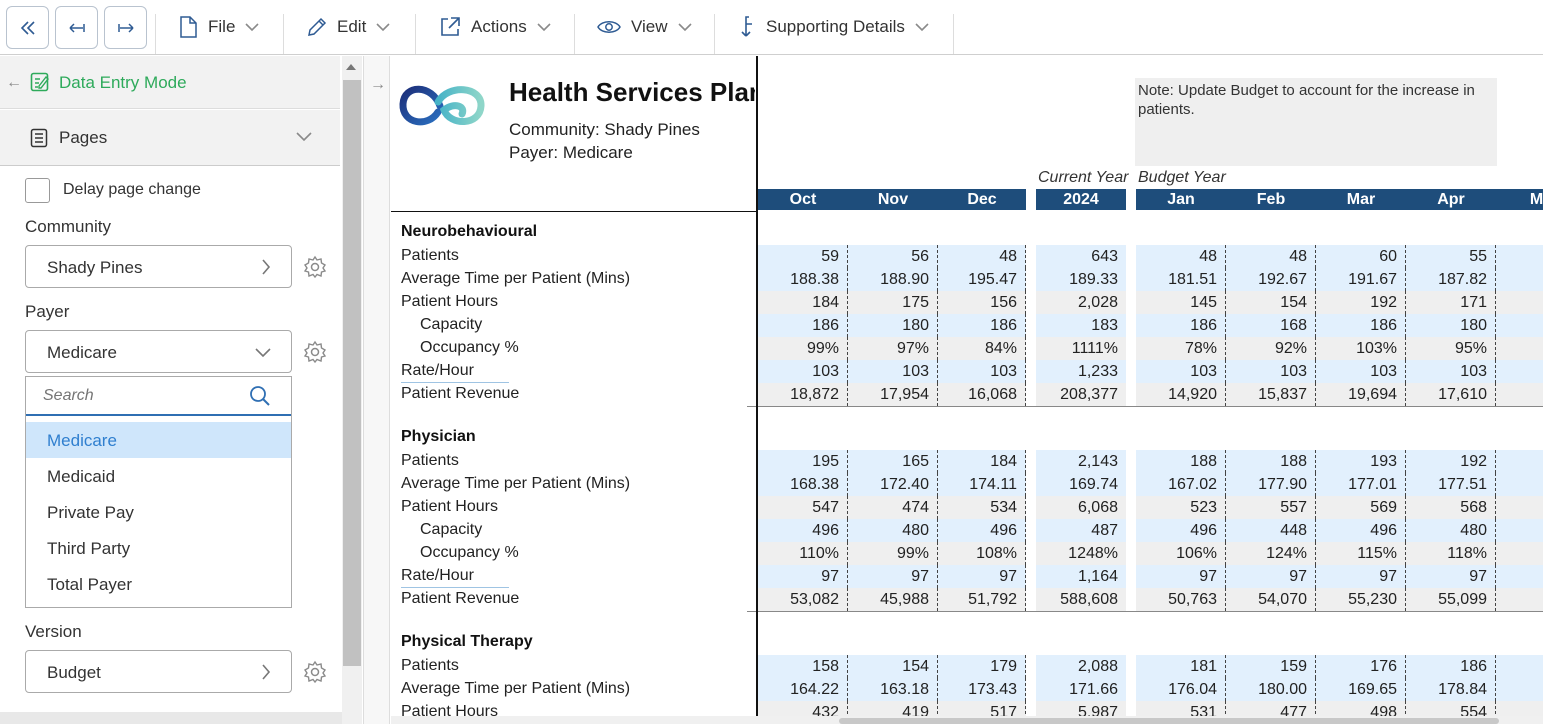 Image resolution: width=1543 pixels, height=724 pixels. I want to click on data-cell: 180.00, so click(1271, 689).